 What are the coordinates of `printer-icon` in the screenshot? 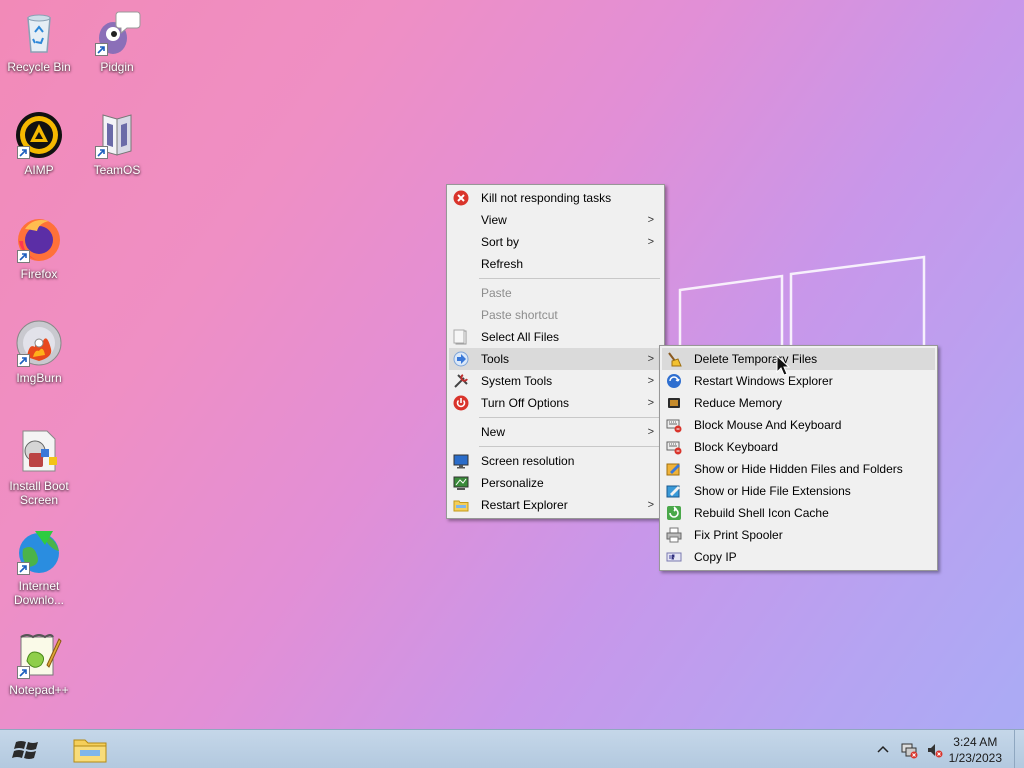 It's located at (674, 535).